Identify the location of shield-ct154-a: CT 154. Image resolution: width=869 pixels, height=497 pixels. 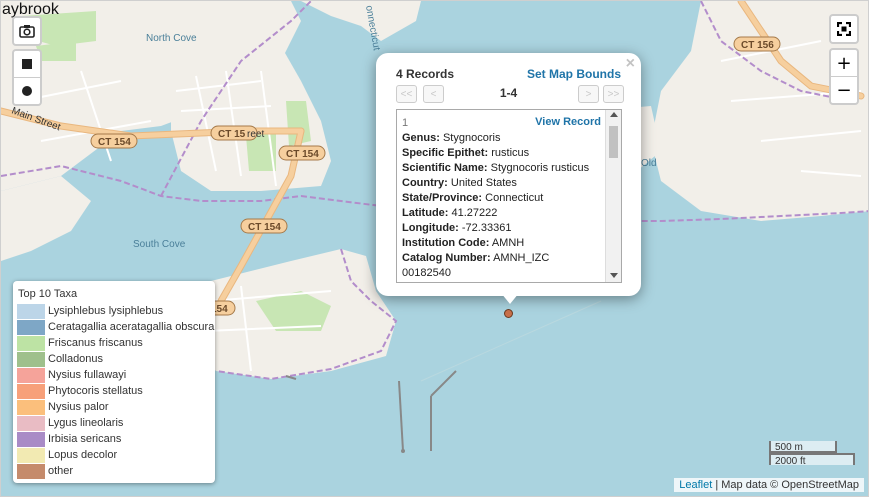
(114, 141).